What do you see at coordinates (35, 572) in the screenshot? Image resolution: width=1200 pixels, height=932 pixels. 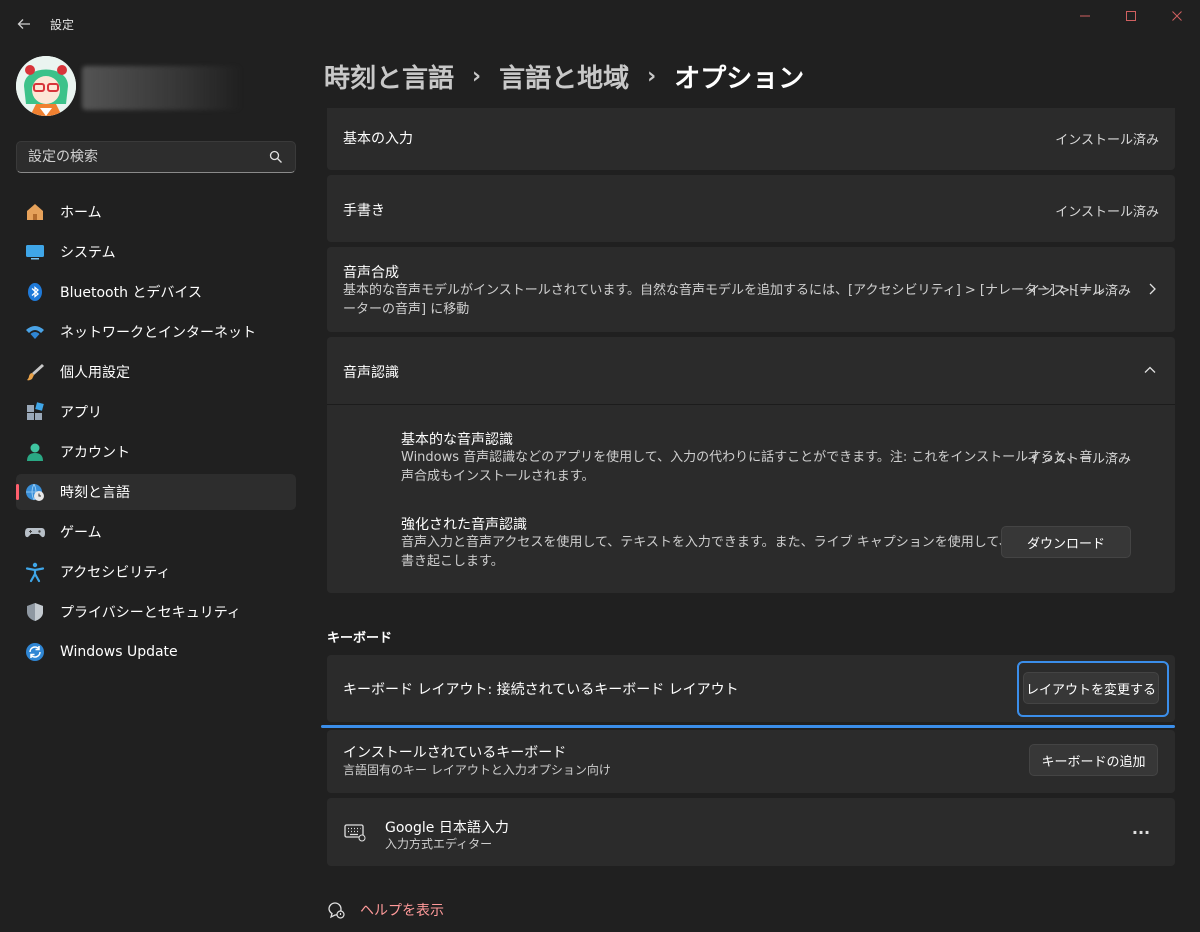 I see `accessibility-icon` at bounding box center [35, 572].